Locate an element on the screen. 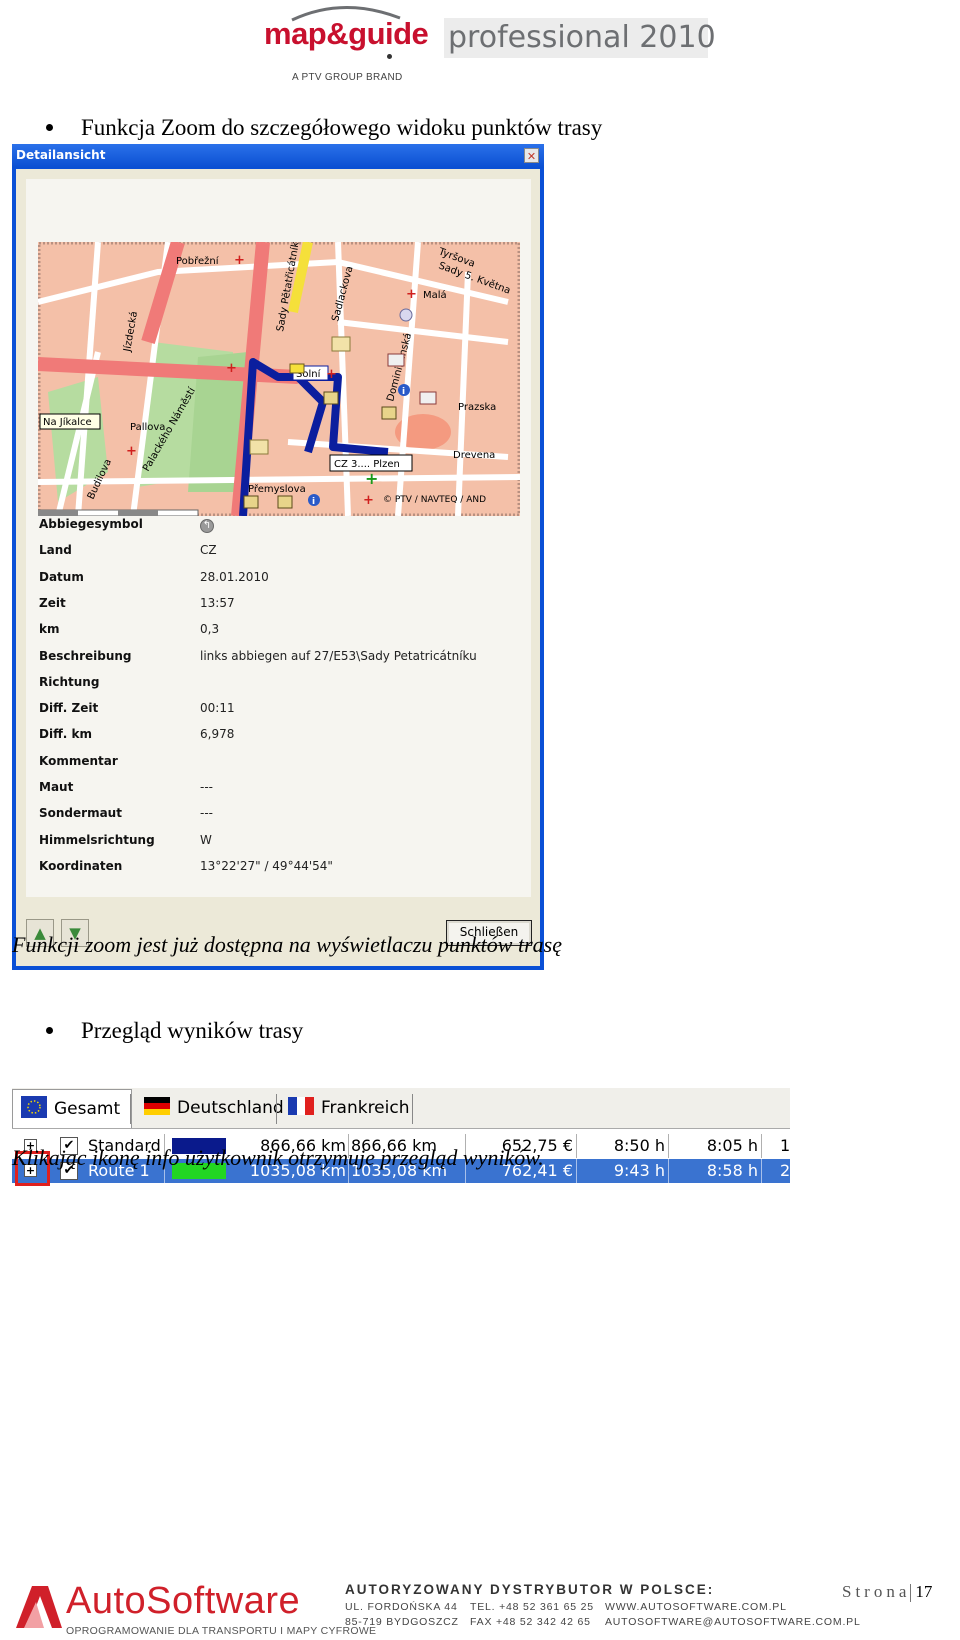 This screenshot has height=1640, width=960. driving-time: 8:58 h is located at coordinates (732, 1170).